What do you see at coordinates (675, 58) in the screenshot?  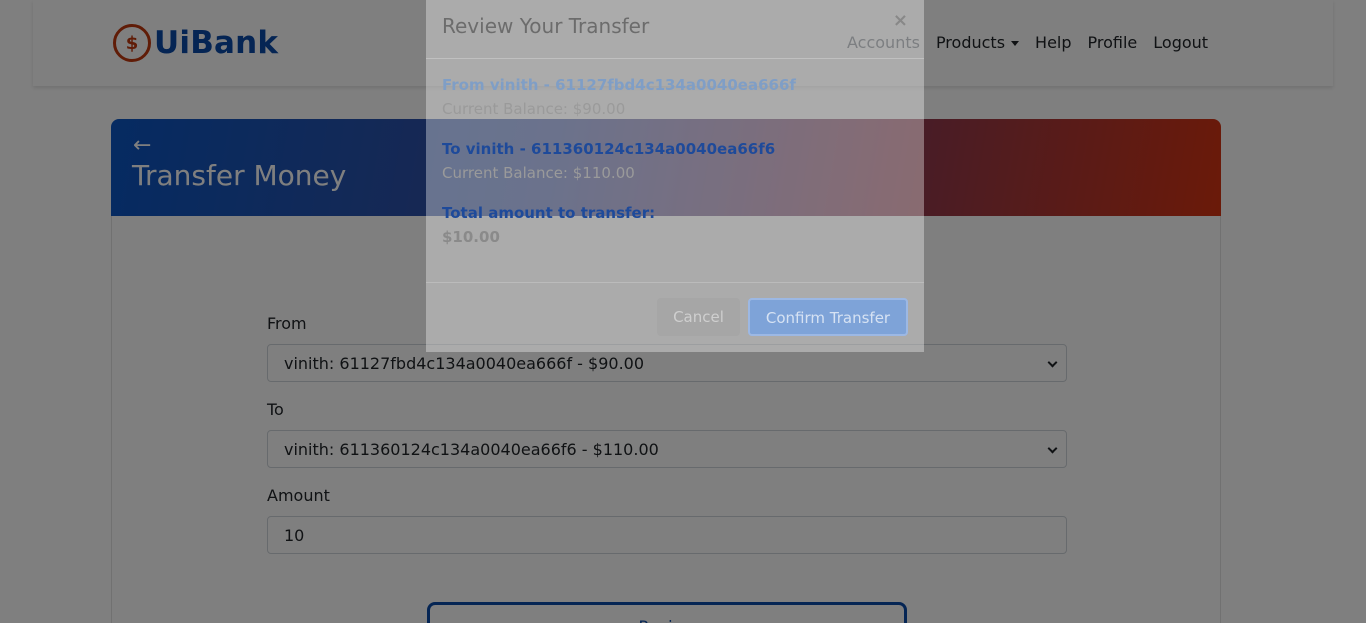 I see `modal-header-divider` at bounding box center [675, 58].